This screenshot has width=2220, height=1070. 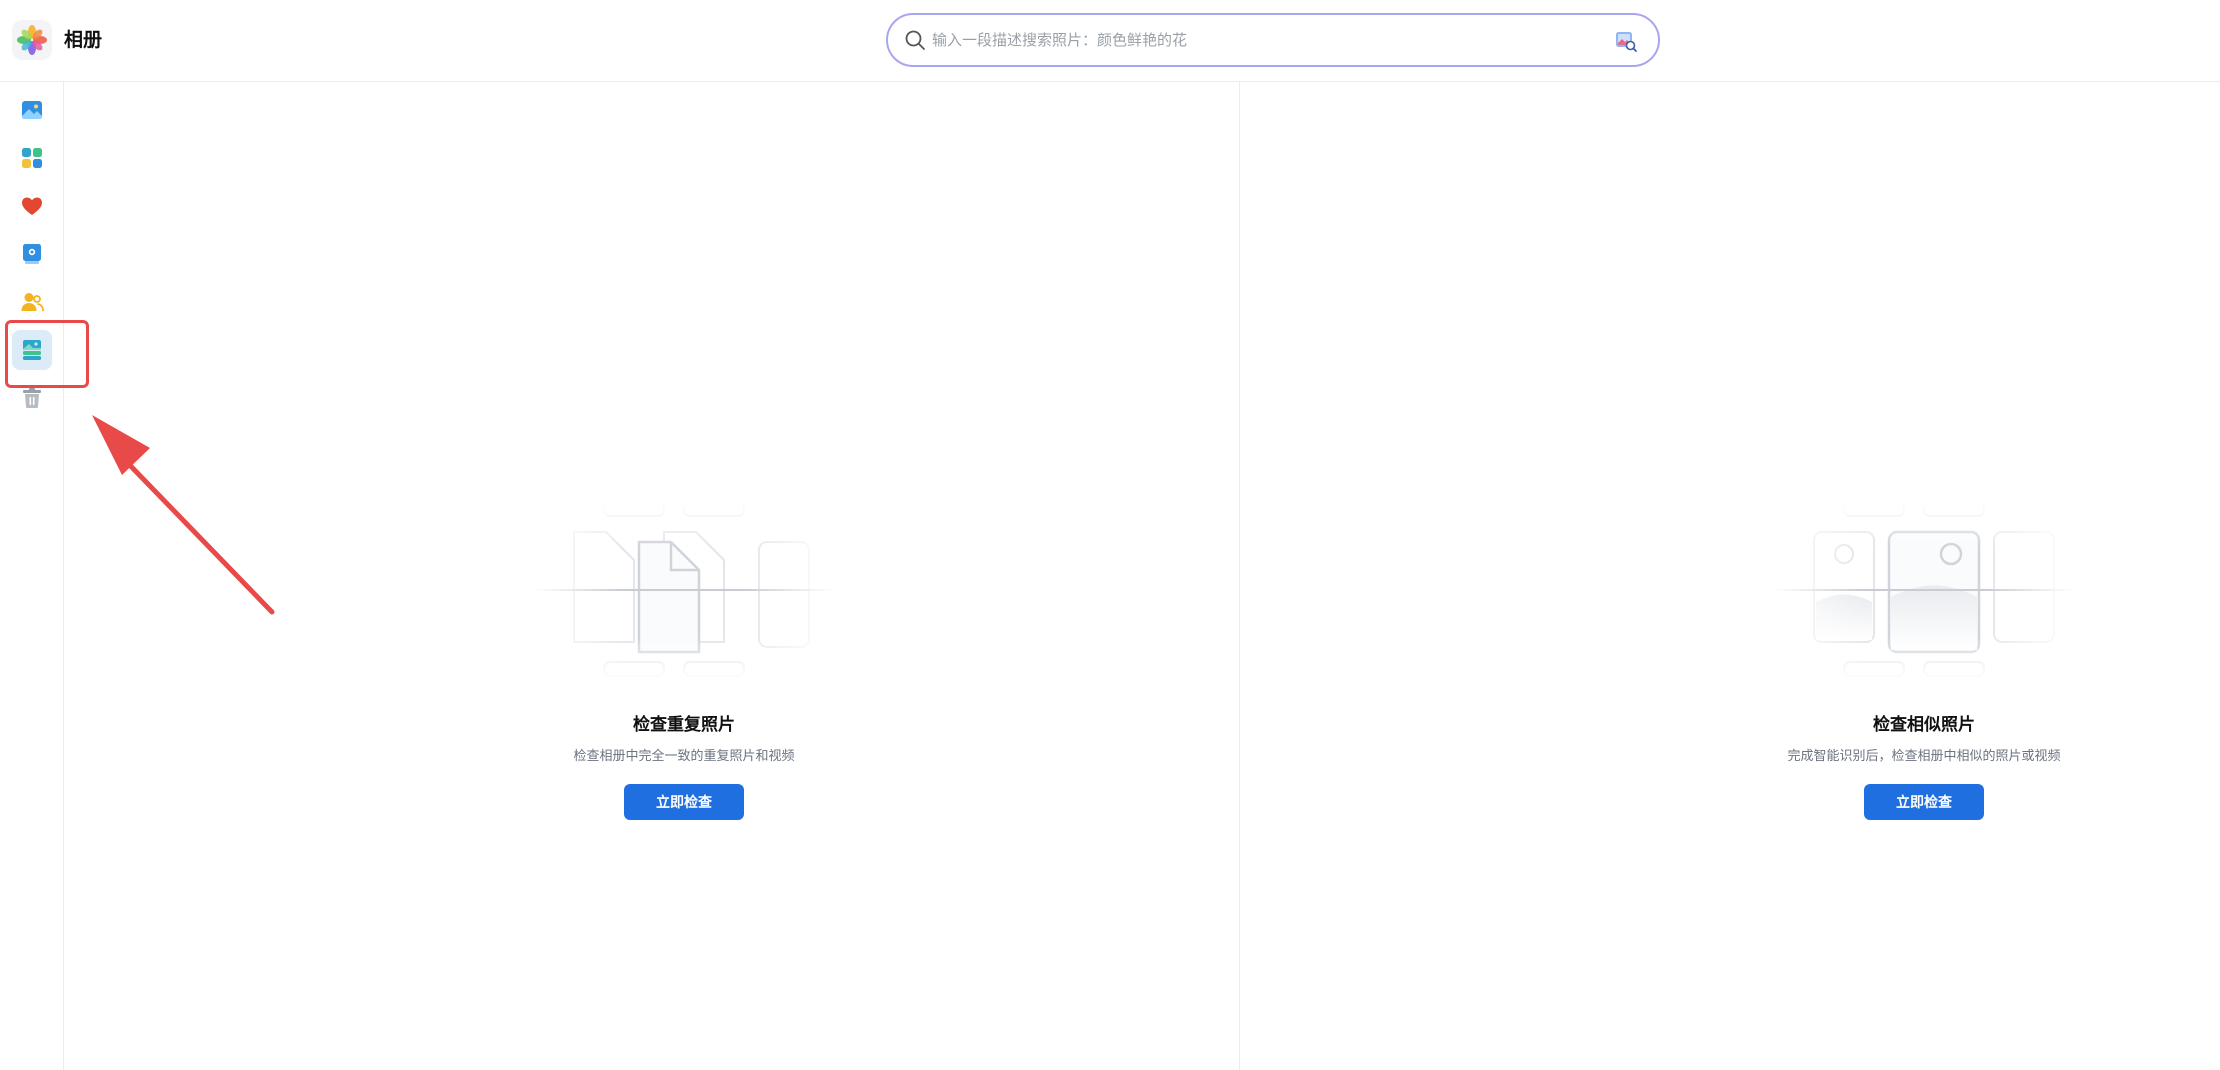 I want to click on search-box, so click(x=1273, y=40).